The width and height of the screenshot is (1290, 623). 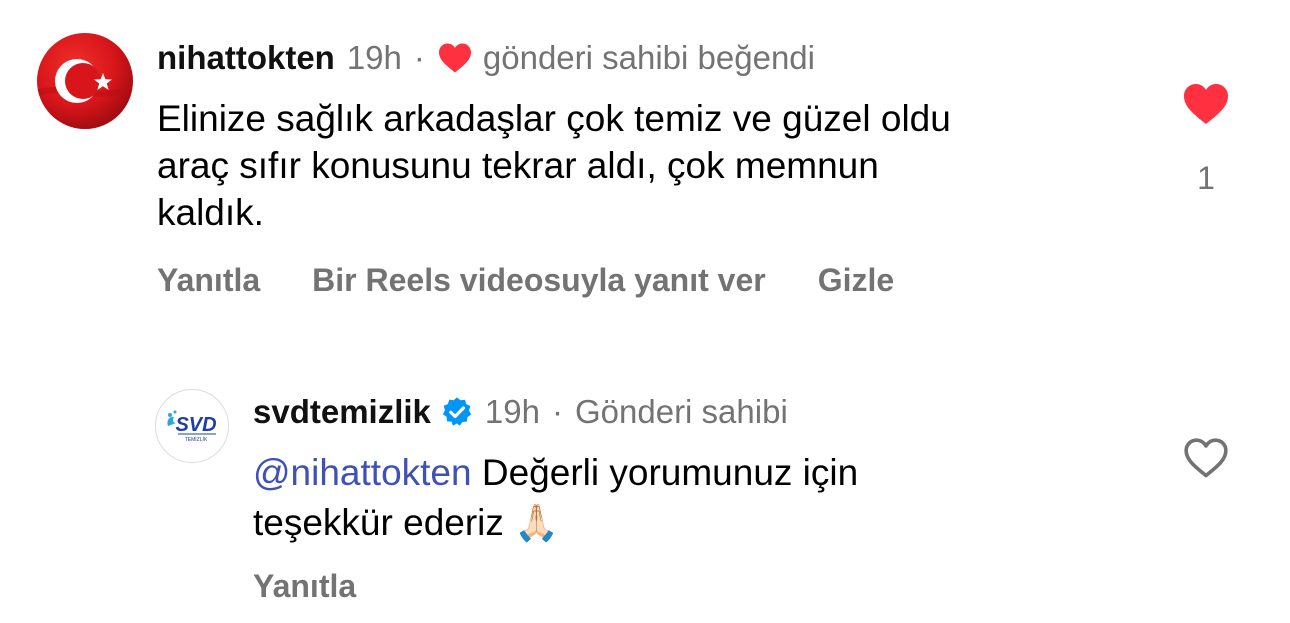 What do you see at coordinates (195, 425) in the screenshot?
I see `svg-text: SVD` at bounding box center [195, 425].